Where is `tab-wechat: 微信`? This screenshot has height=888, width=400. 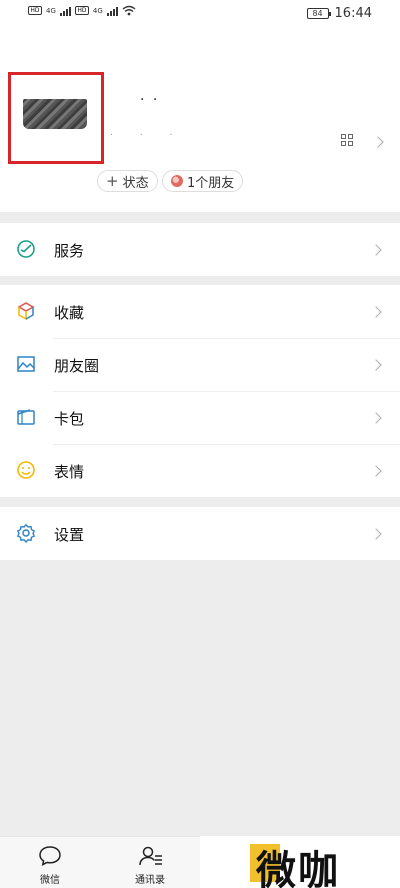
tab-wechat: 微信 is located at coordinates (50, 862).